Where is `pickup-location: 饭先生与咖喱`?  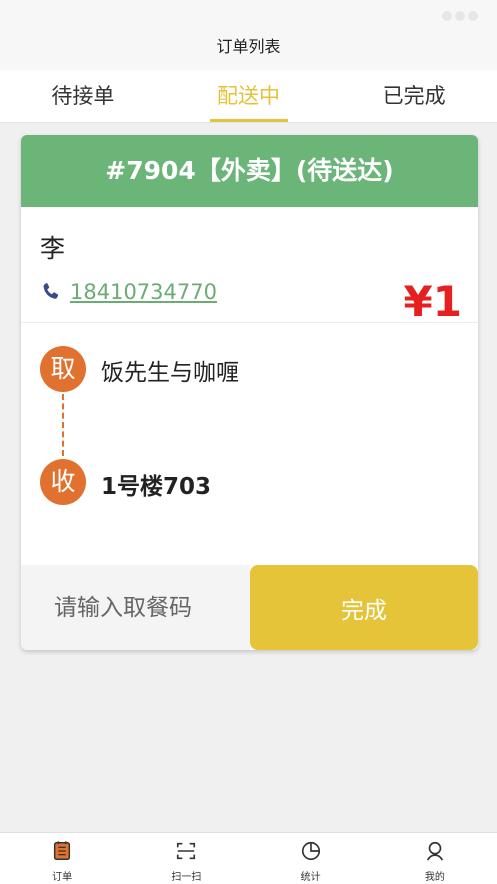
pickup-location: 饭先生与咖喱 is located at coordinates (170, 373).